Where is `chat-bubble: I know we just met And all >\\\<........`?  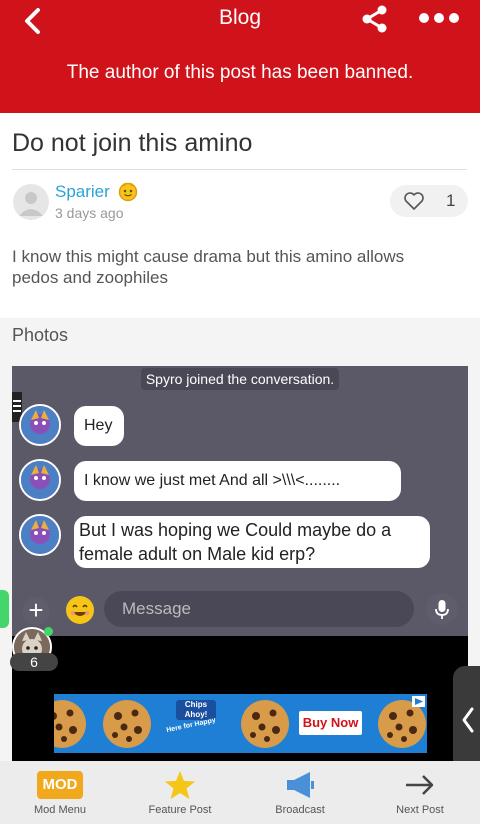 chat-bubble: I know we just met And all >\\\<........ is located at coordinates (237, 481).